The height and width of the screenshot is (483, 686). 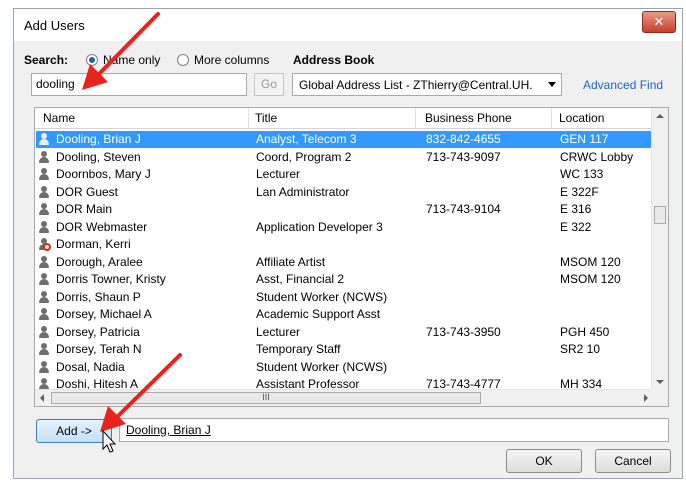 What do you see at coordinates (659, 249) in the screenshot?
I see `vertical-scrollbar` at bounding box center [659, 249].